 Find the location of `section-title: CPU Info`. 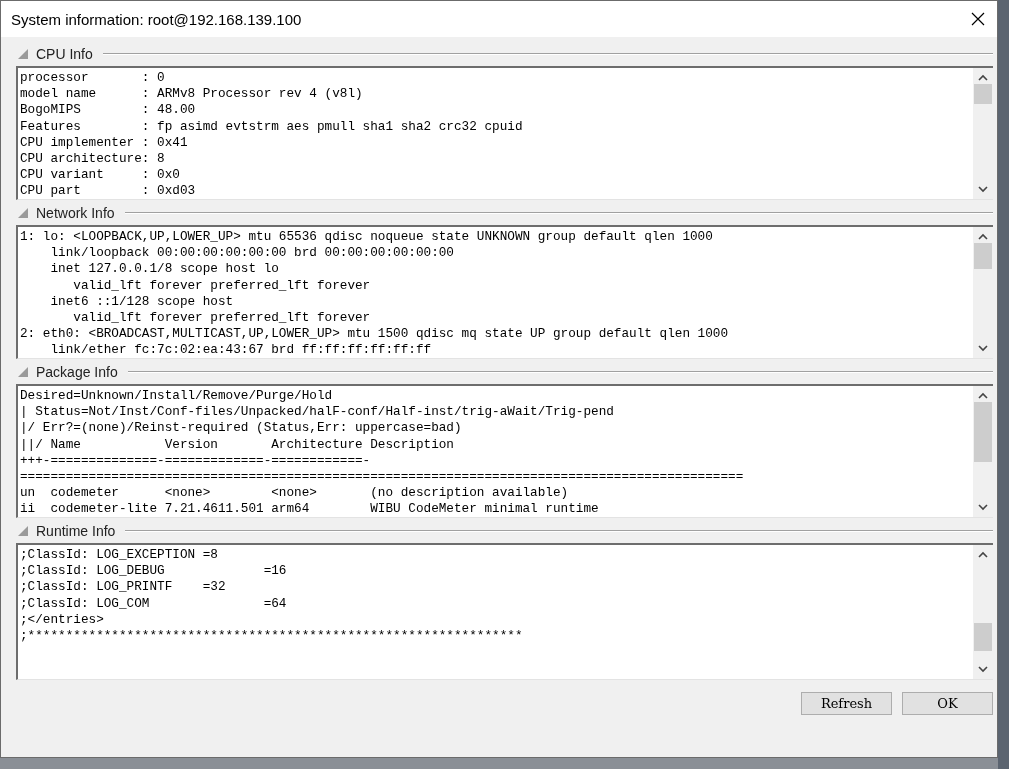

section-title: CPU Info is located at coordinates (64, 54).